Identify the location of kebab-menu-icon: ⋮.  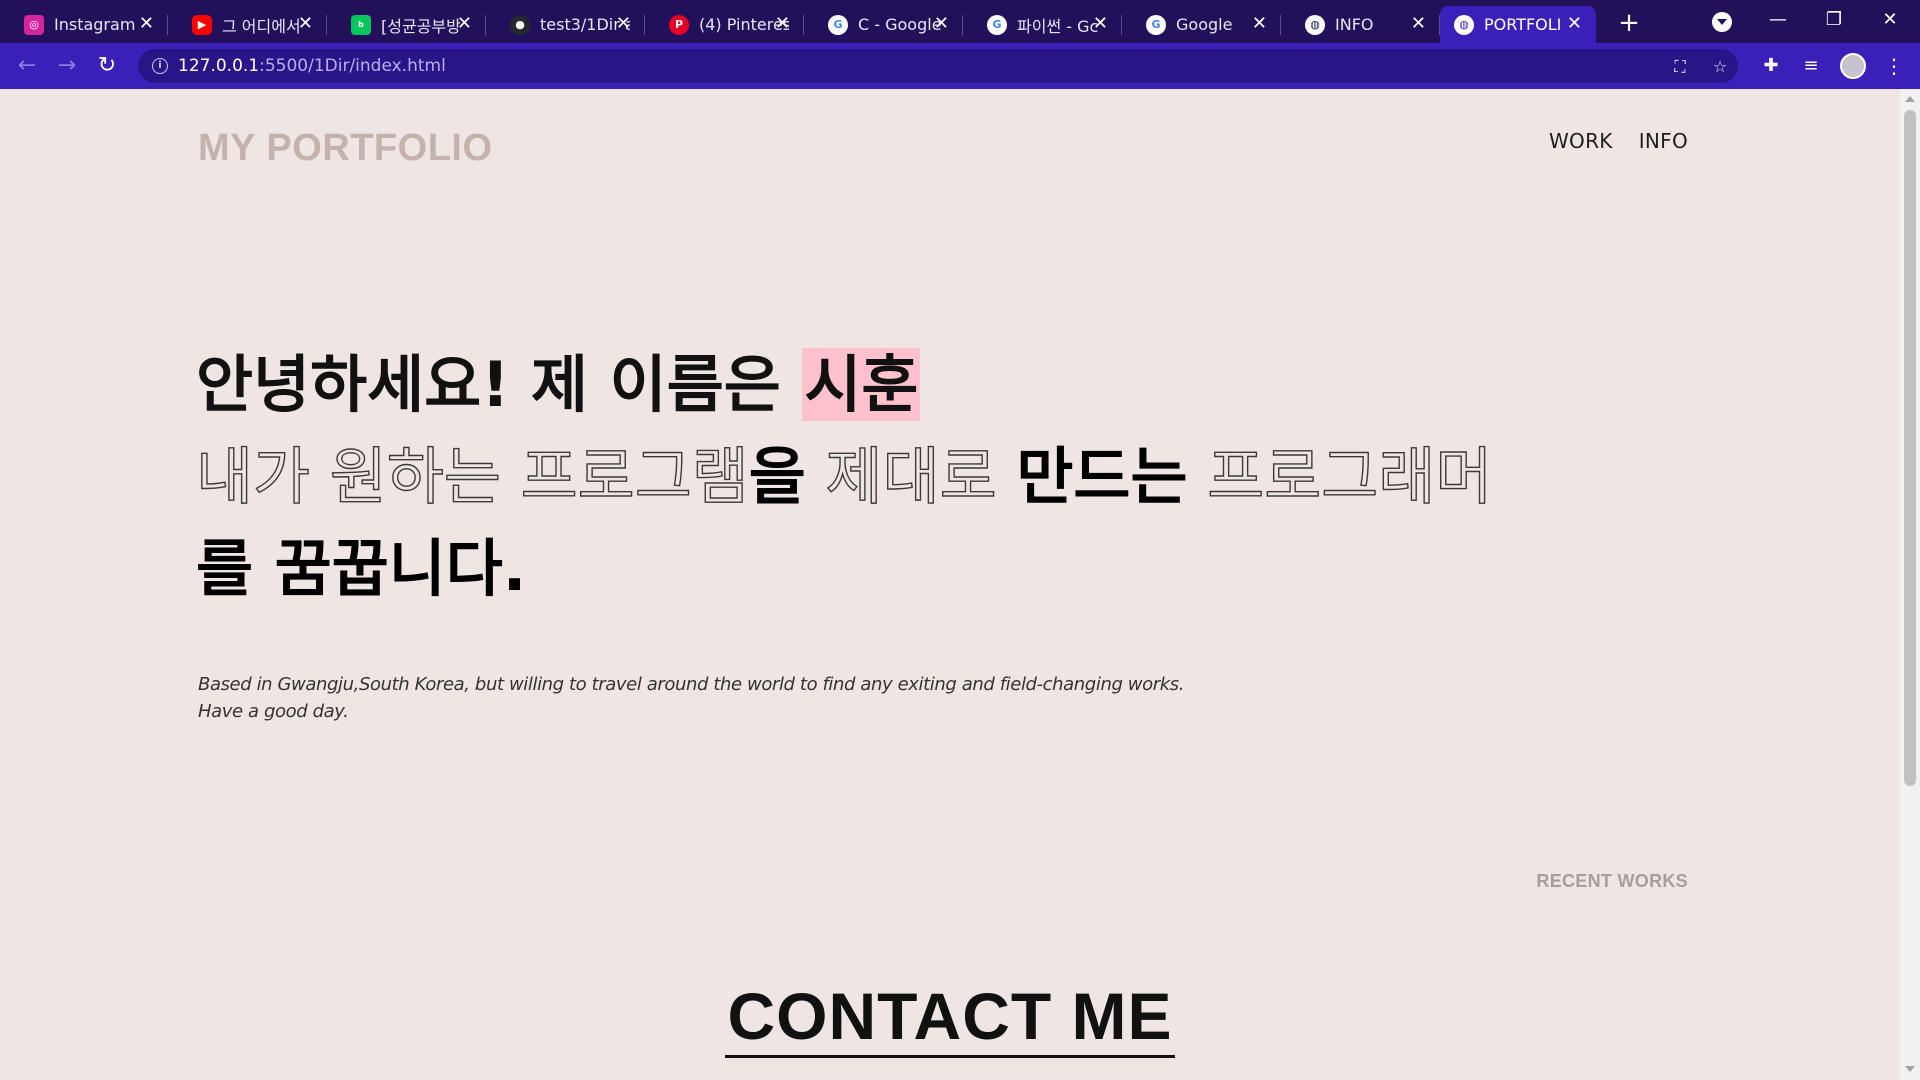
(1894, 66).